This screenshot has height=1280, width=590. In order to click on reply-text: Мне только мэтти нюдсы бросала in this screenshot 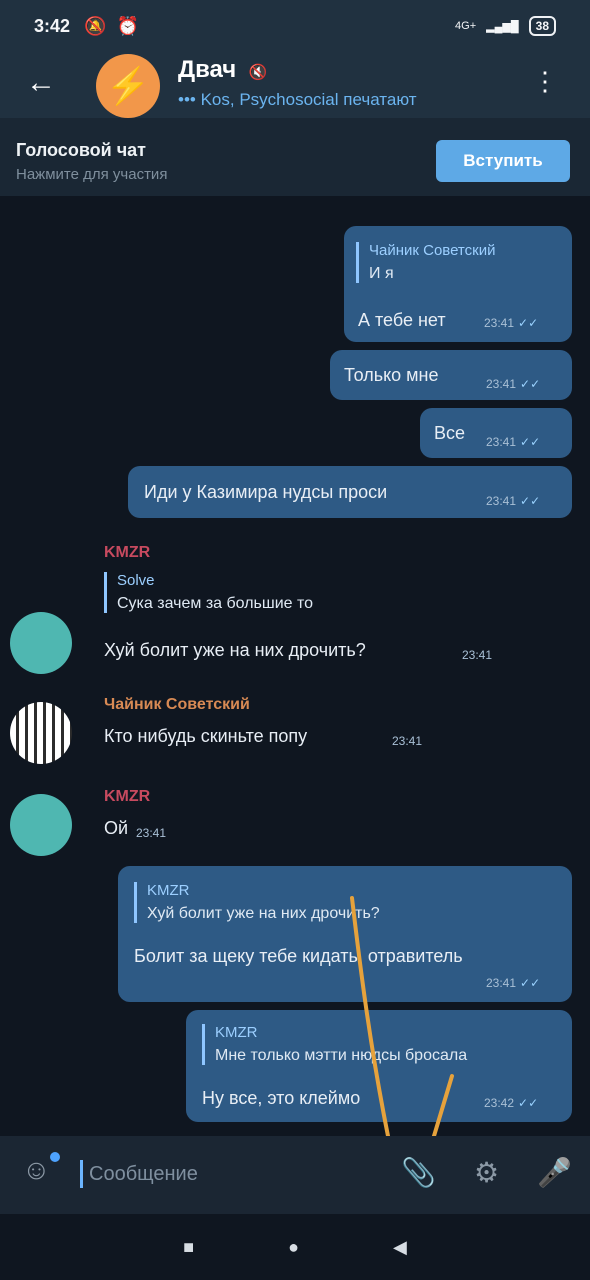, I will do `click(341, 1055)`.